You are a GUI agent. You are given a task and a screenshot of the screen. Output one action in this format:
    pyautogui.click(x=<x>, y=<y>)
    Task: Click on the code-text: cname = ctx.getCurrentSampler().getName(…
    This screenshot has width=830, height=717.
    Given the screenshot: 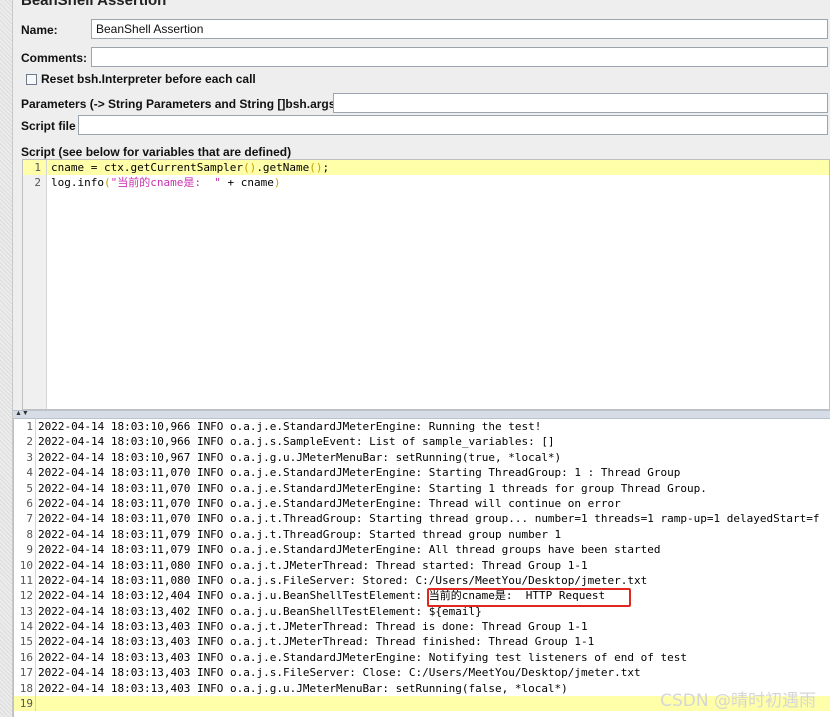 What is the action you would take?
    pyautogui.click(x=188, y=167)
    